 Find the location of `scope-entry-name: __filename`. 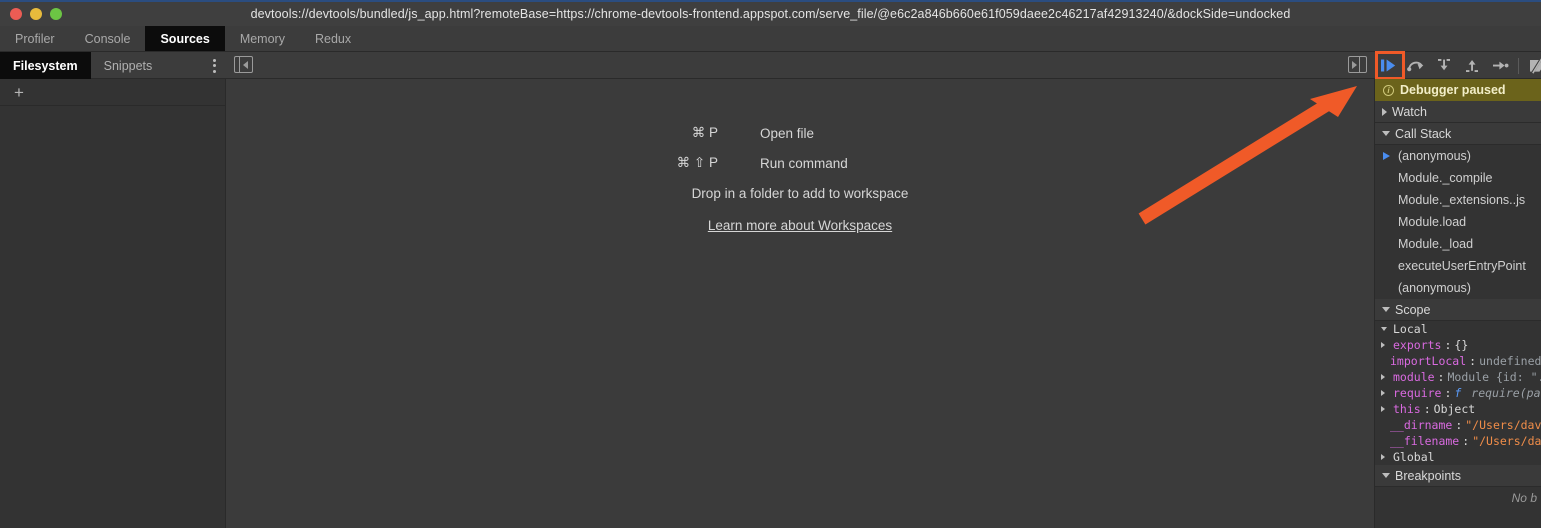

scope-entry-name: __filename is located at coordinates (1425, 441).